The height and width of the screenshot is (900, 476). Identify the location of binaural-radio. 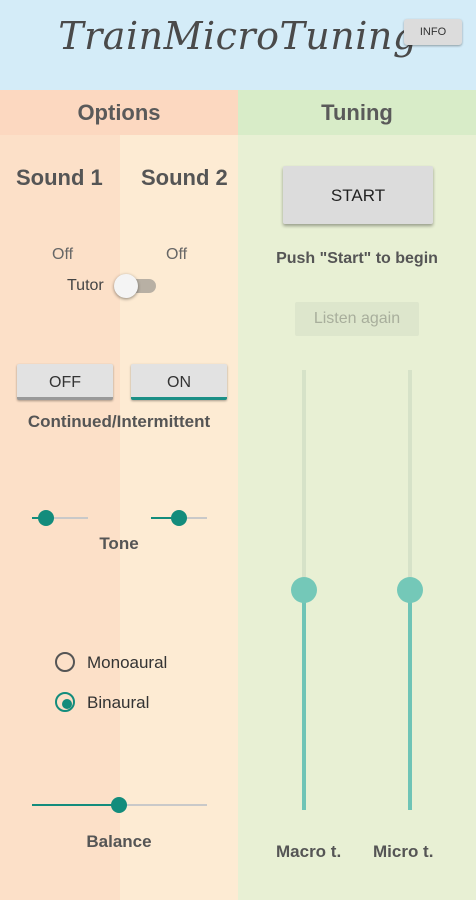
(65, 702).